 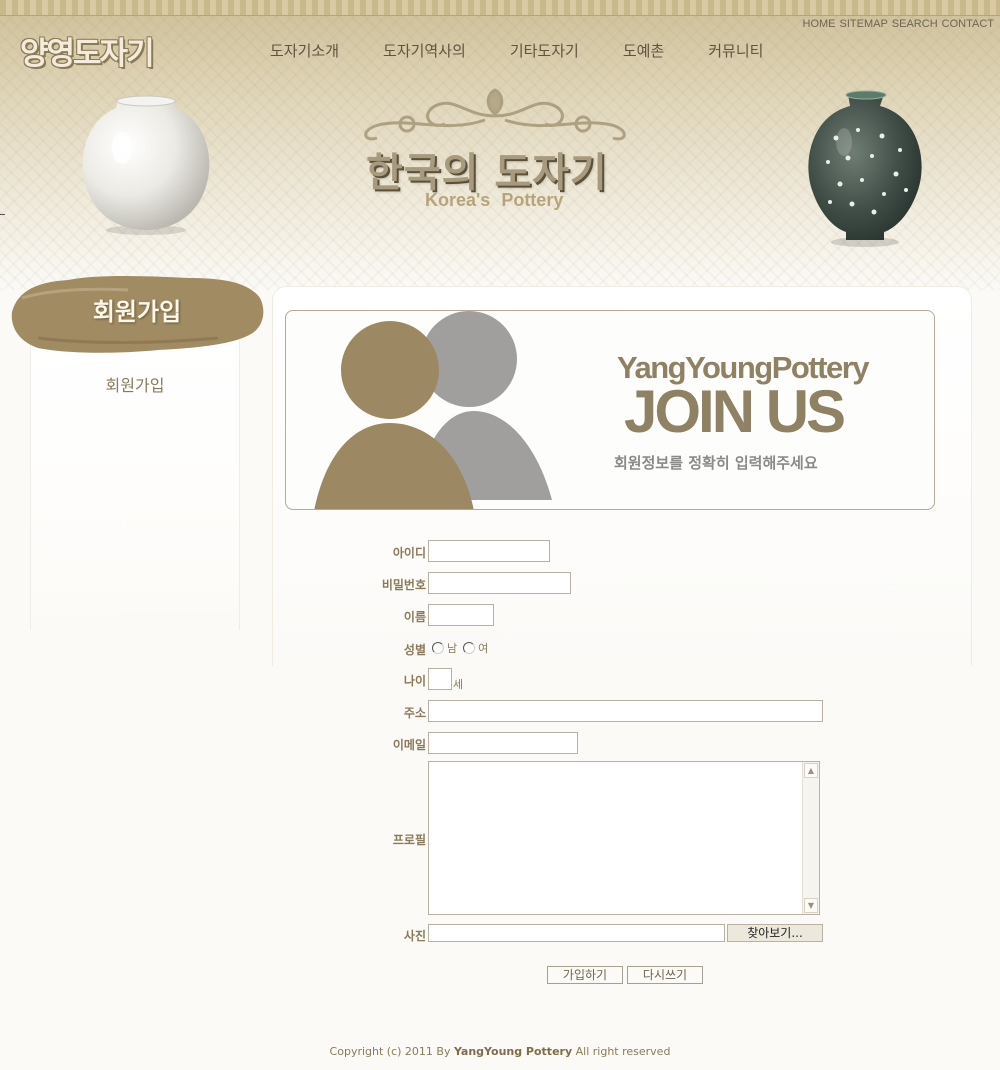 What do you see at coordinates (409, 840) in the screenshot?
I see `profile-label: 프로필` at bounding box center [409, 840].